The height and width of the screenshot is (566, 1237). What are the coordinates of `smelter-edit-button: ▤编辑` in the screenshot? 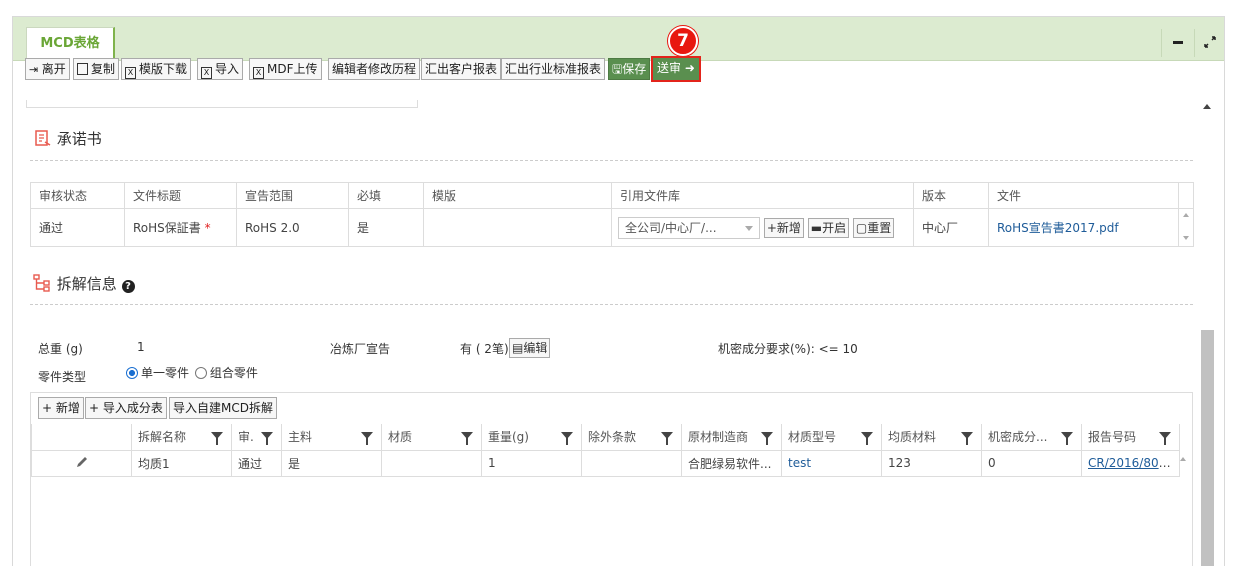 It's located at (530, 348).